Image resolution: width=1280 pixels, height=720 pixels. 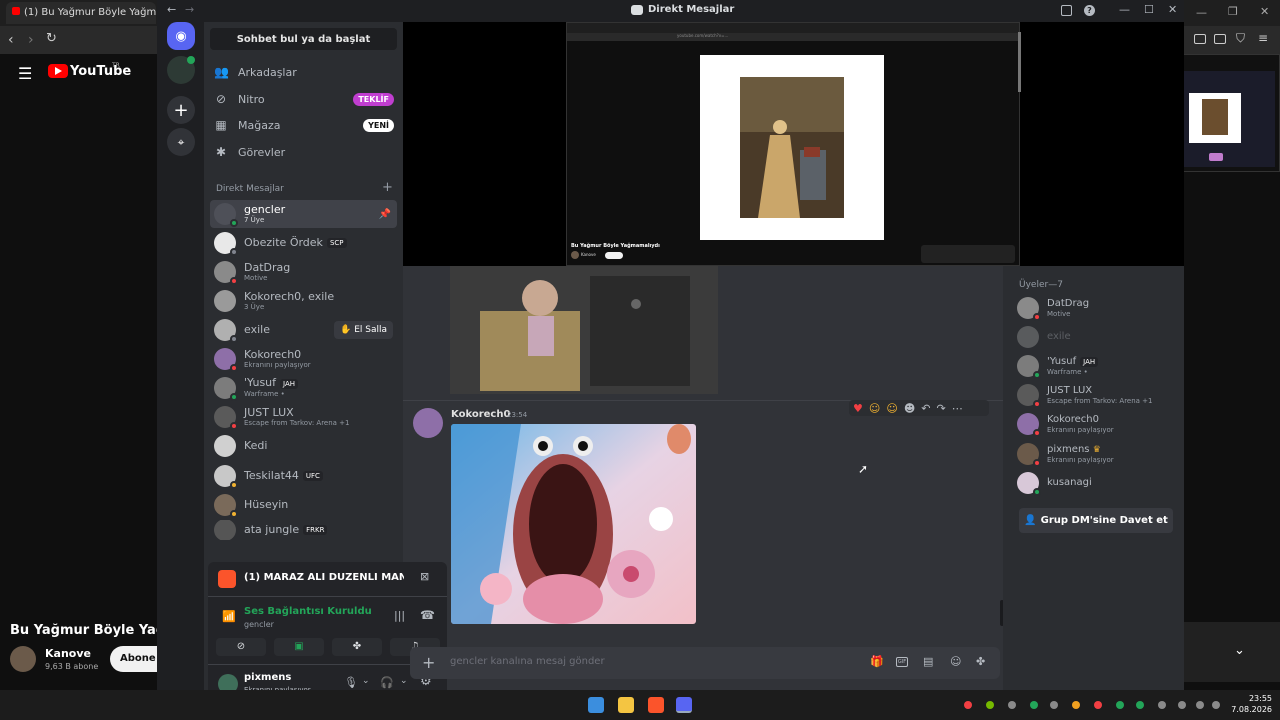 I want to click on dm-item-huseyin: Hüseyin, so click(x=303, y=505).